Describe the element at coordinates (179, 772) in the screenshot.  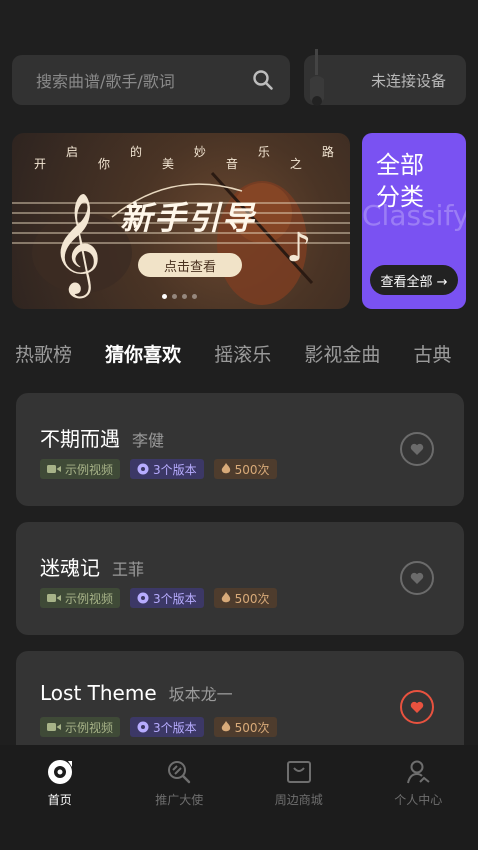
I see `promo-icon` at that location.